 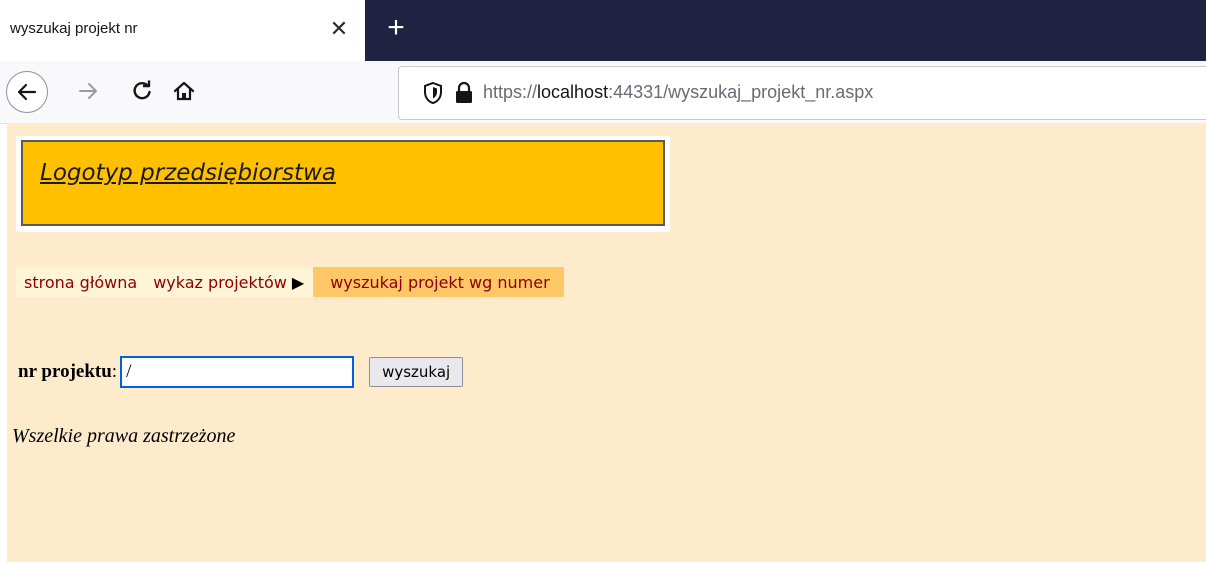 What do you see at coordinates (741, 92) in the screenshot?
I see `url-path: :44331/wyszukaj_projekt_nr.aspx` at bounding box center [741, 92].